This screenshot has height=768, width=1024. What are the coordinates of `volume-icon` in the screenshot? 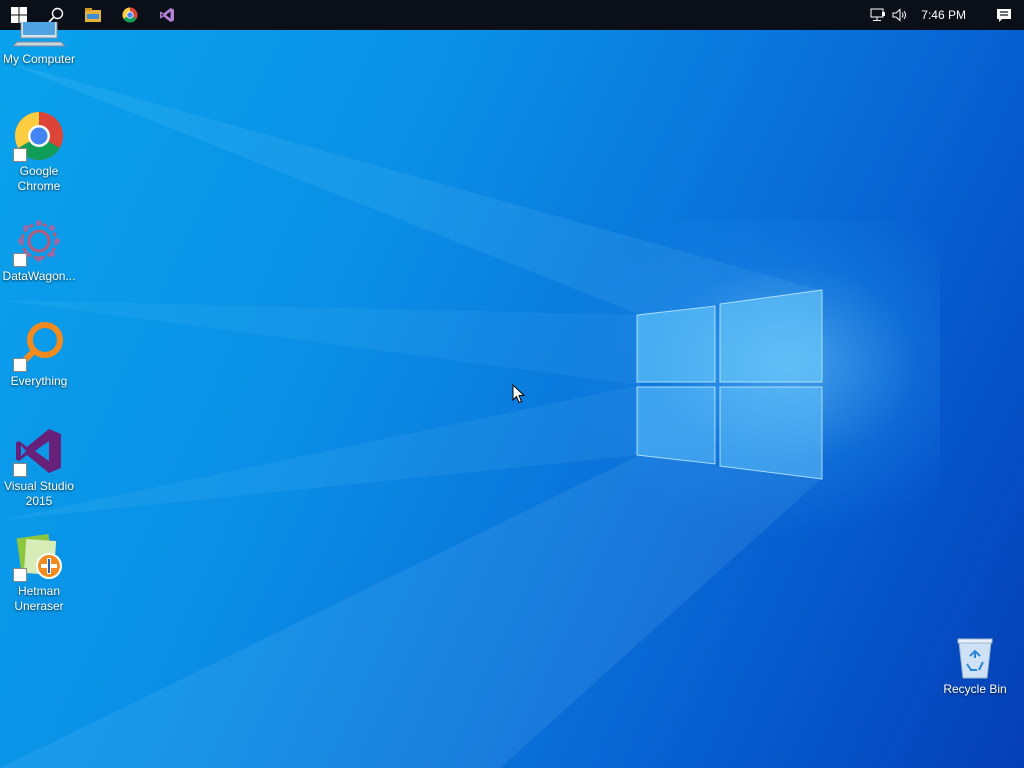 It's located at (899, 15).